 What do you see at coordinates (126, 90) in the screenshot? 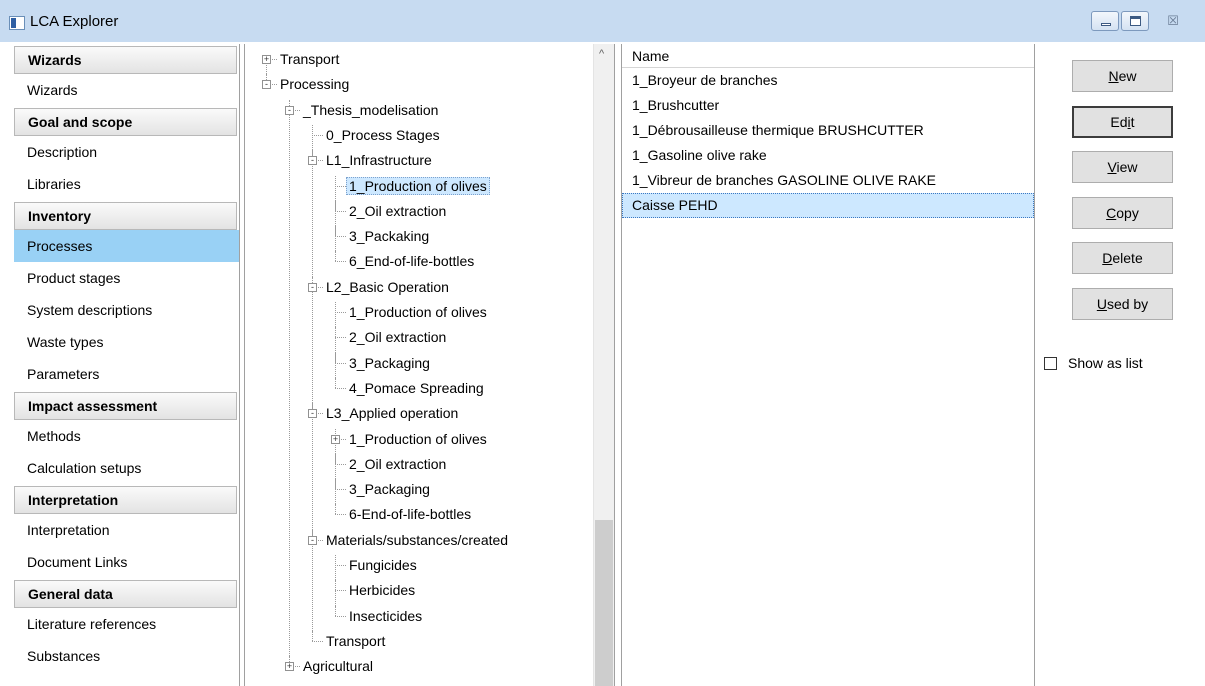
I see `nav-item-wizards: Wizards` at bounding box center [126, 90].